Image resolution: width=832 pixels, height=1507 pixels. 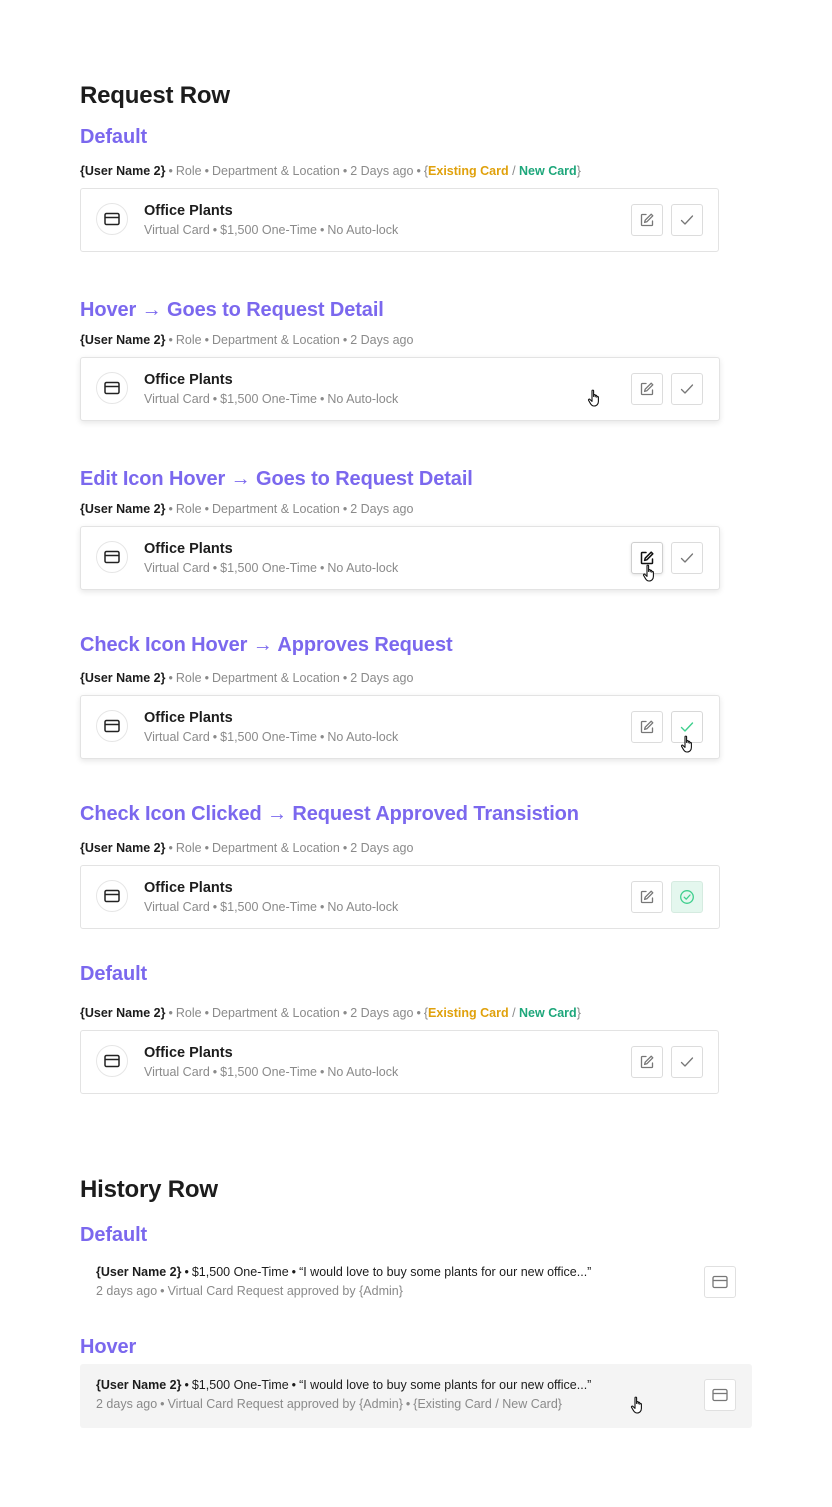 What do you see at coordinates (285, 1291) in the screenshot?
I see `approval-status: Virtual Card Request approved by {Admin}` at bounding box center [285, 1291].